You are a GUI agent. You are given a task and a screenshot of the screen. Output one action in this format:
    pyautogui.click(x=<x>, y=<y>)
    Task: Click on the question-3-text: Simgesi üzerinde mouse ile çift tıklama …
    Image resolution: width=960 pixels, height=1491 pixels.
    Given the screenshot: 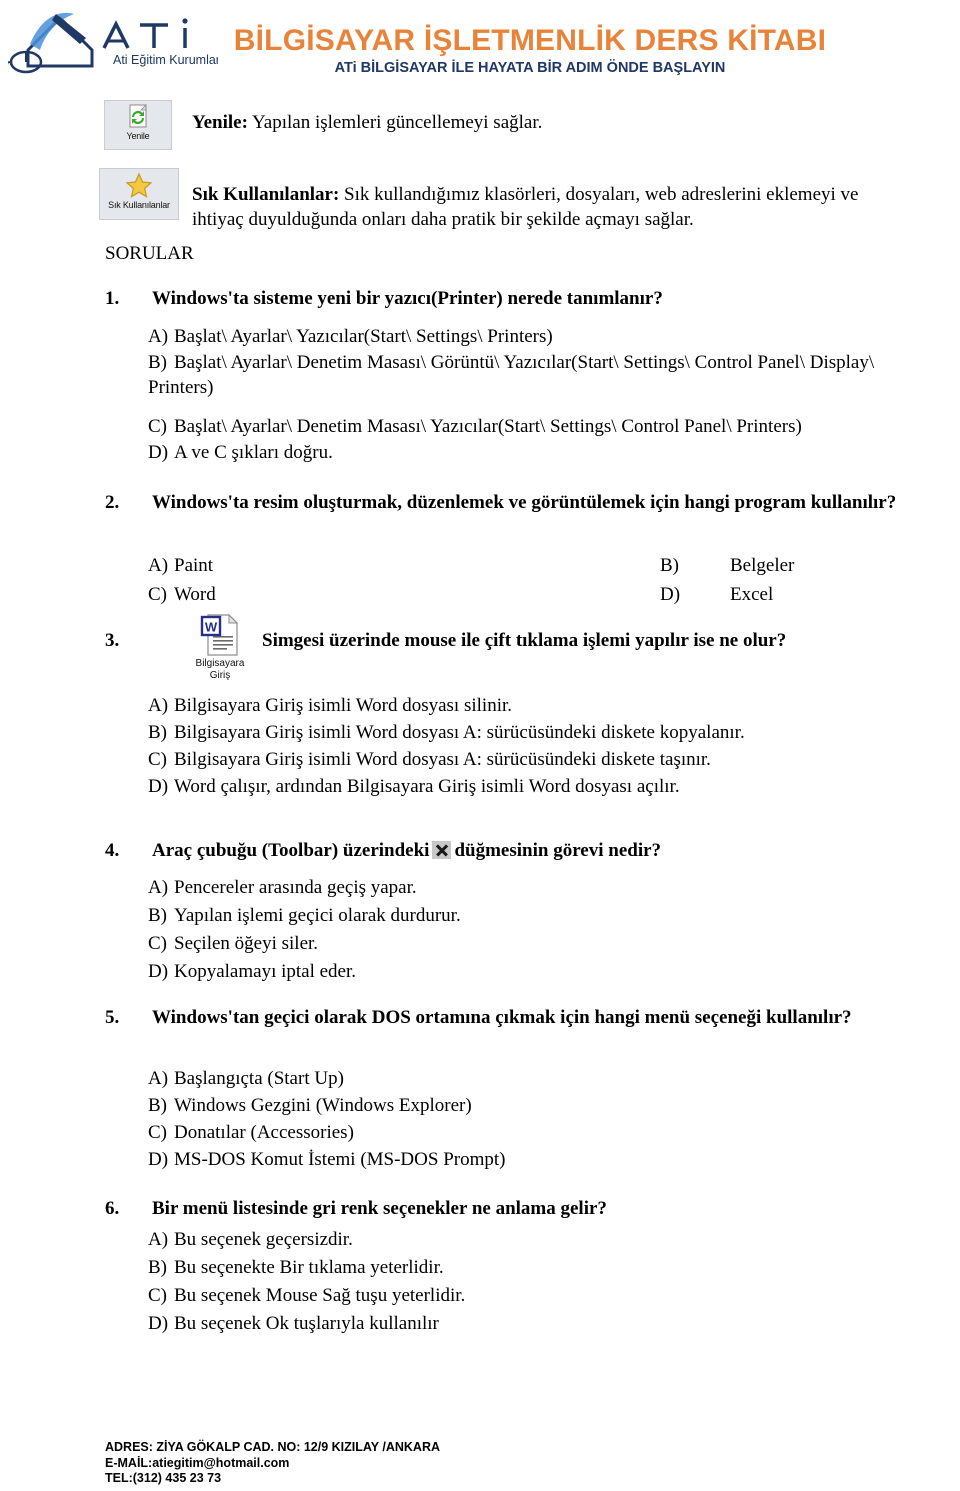 What is the action you would take?
    pyautogui.click(x=524, y=640)
    